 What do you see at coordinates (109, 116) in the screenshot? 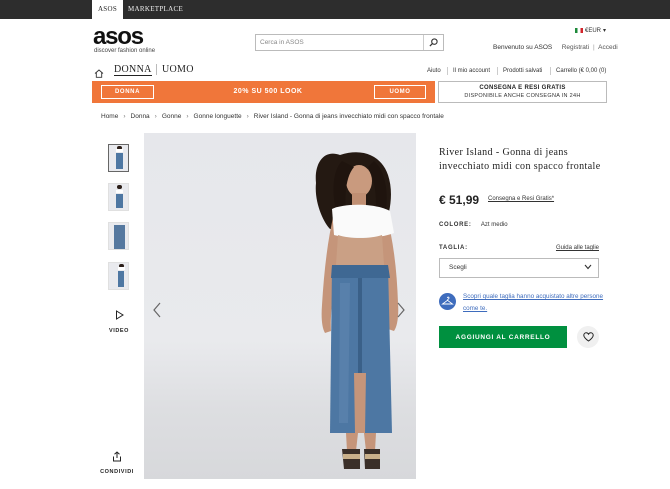
I see `breadcrumb-home: Home` at bounding box center [109, 116].